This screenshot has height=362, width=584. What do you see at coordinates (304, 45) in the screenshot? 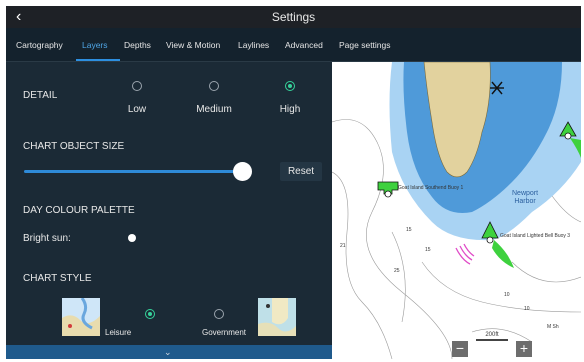
I see `tab-advanced: Advanced` at bounding box center [304, 45].